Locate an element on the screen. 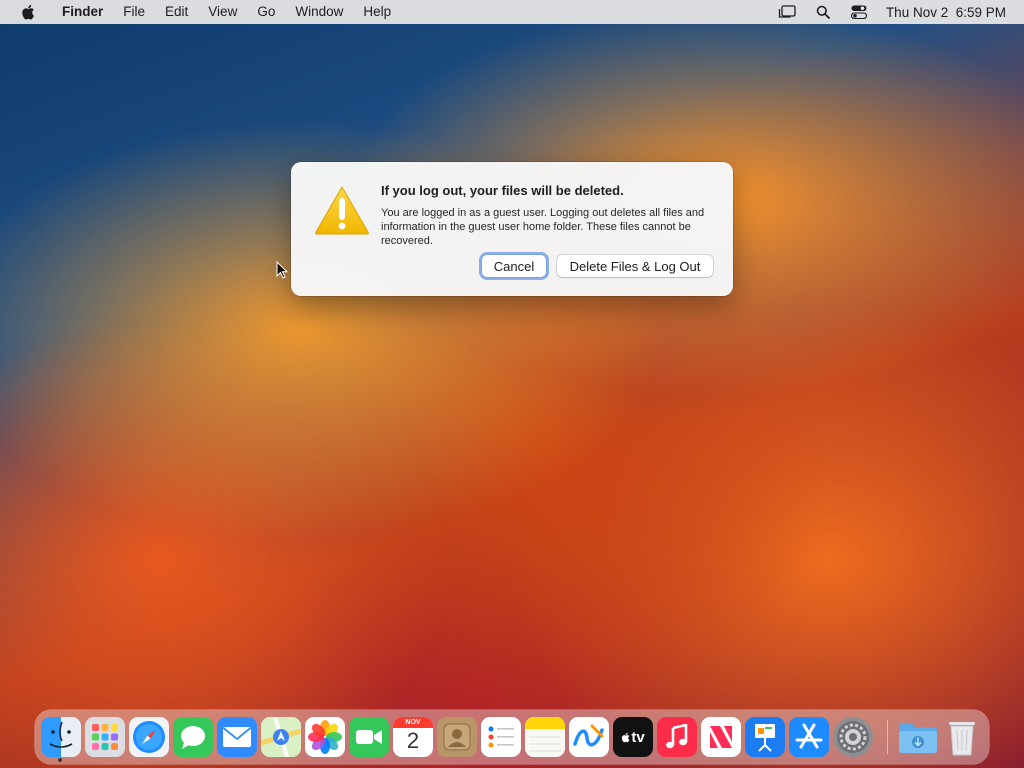 The image size is (1024, 768). contacts-icon is located at coordinates (457, 737).